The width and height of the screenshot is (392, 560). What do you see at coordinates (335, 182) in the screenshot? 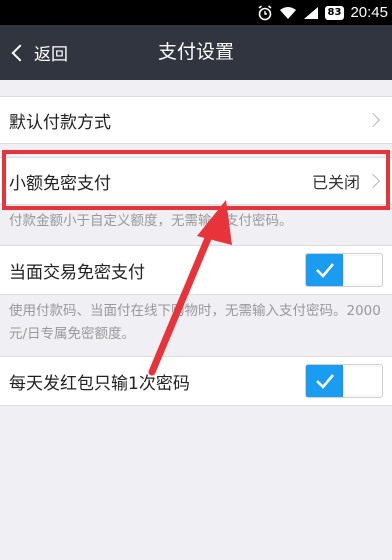
I see `small-no-password-status: 已关闭` at bounding box center [335, 182].